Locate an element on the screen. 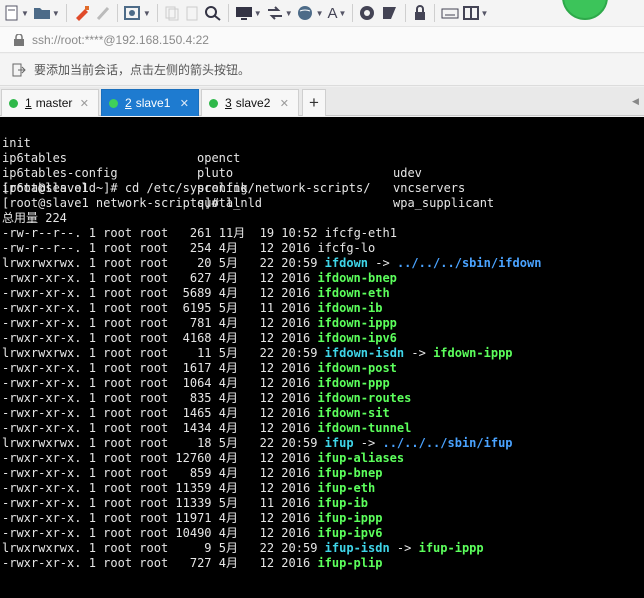 The image size is (644, 598). find-button is located at coordinates (213, 13).